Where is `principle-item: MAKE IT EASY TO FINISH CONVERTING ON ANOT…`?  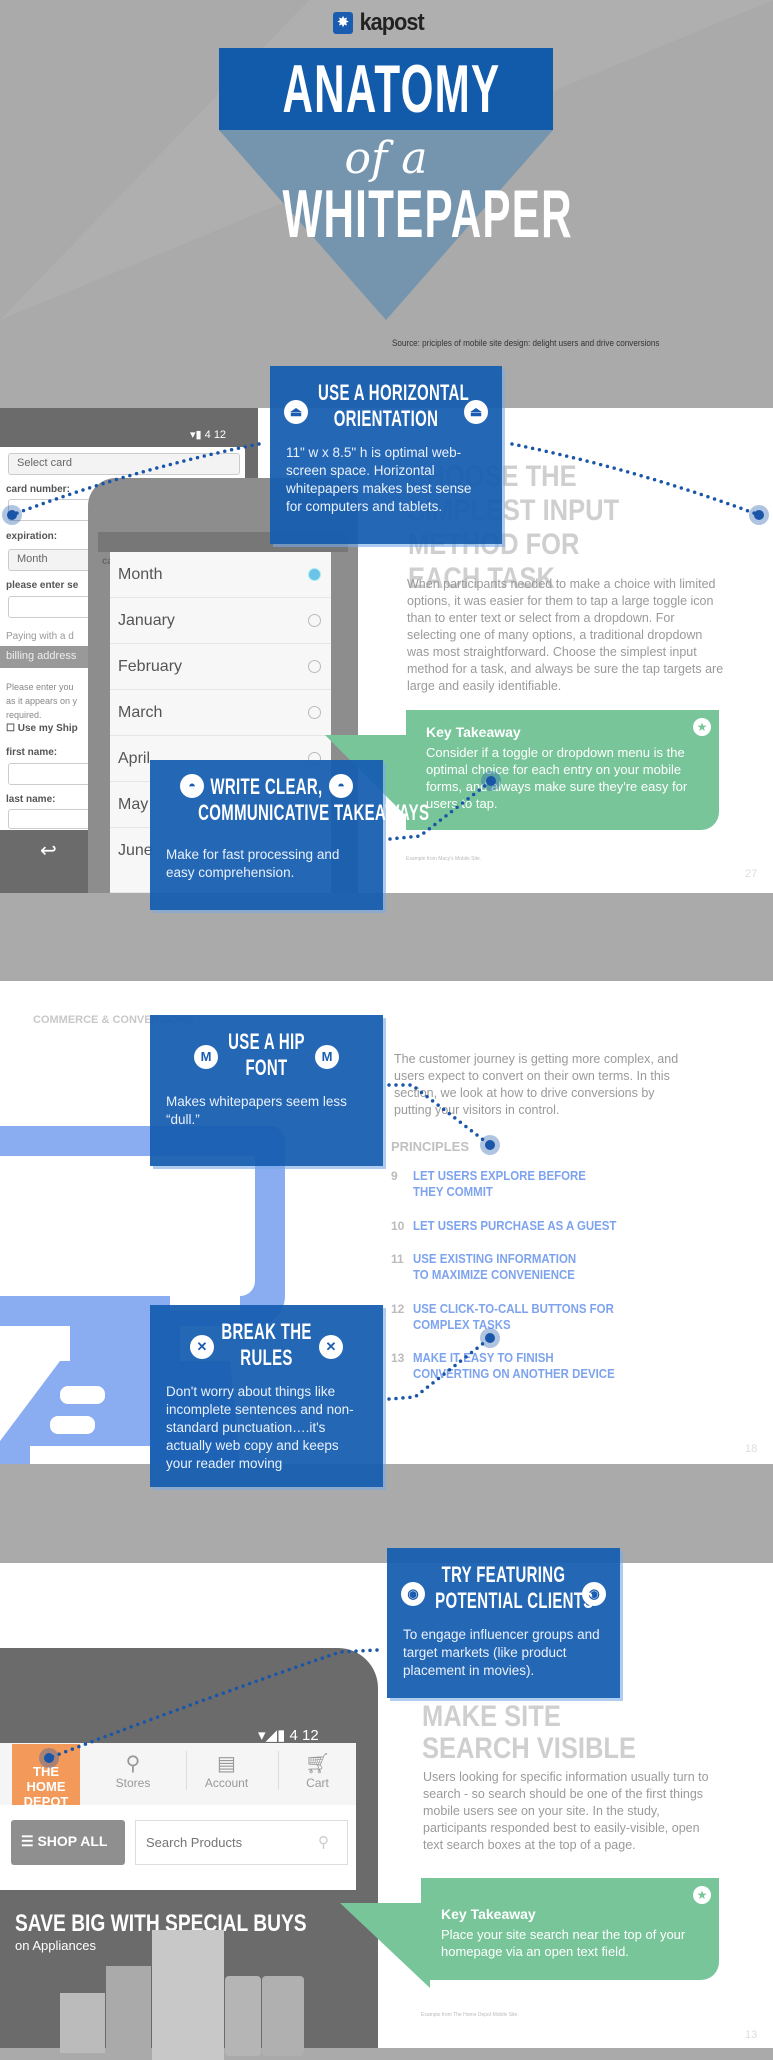 principle-item: MAKE IT EASY TO FINISH CONVERTING ON ANOT… is located at coordinates (514, 1366).